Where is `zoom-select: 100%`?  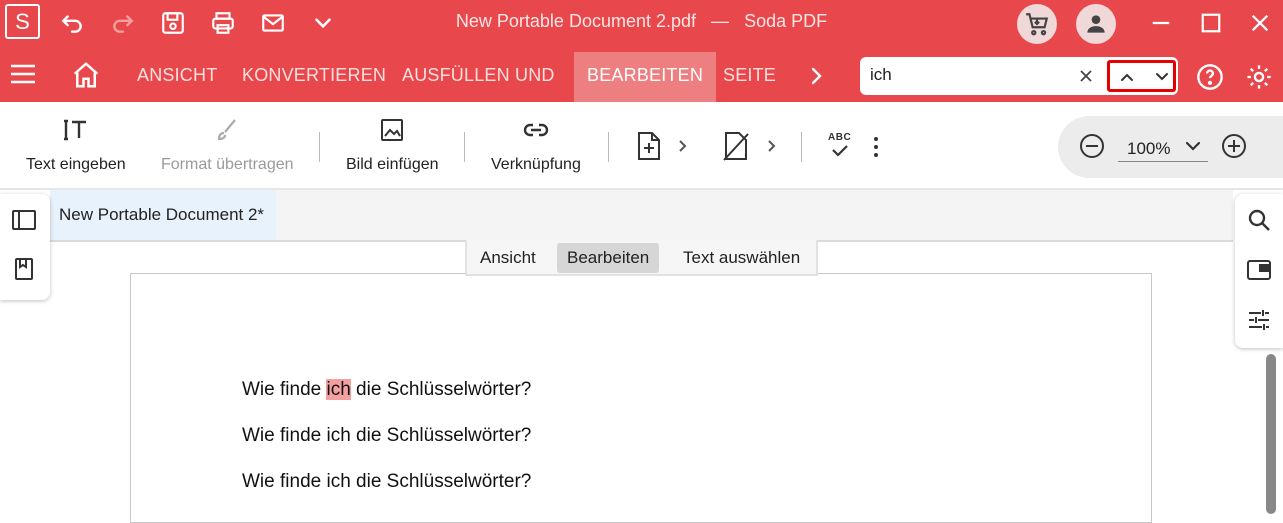 zoom-select: 100% is located at coordinates (1163, 148).